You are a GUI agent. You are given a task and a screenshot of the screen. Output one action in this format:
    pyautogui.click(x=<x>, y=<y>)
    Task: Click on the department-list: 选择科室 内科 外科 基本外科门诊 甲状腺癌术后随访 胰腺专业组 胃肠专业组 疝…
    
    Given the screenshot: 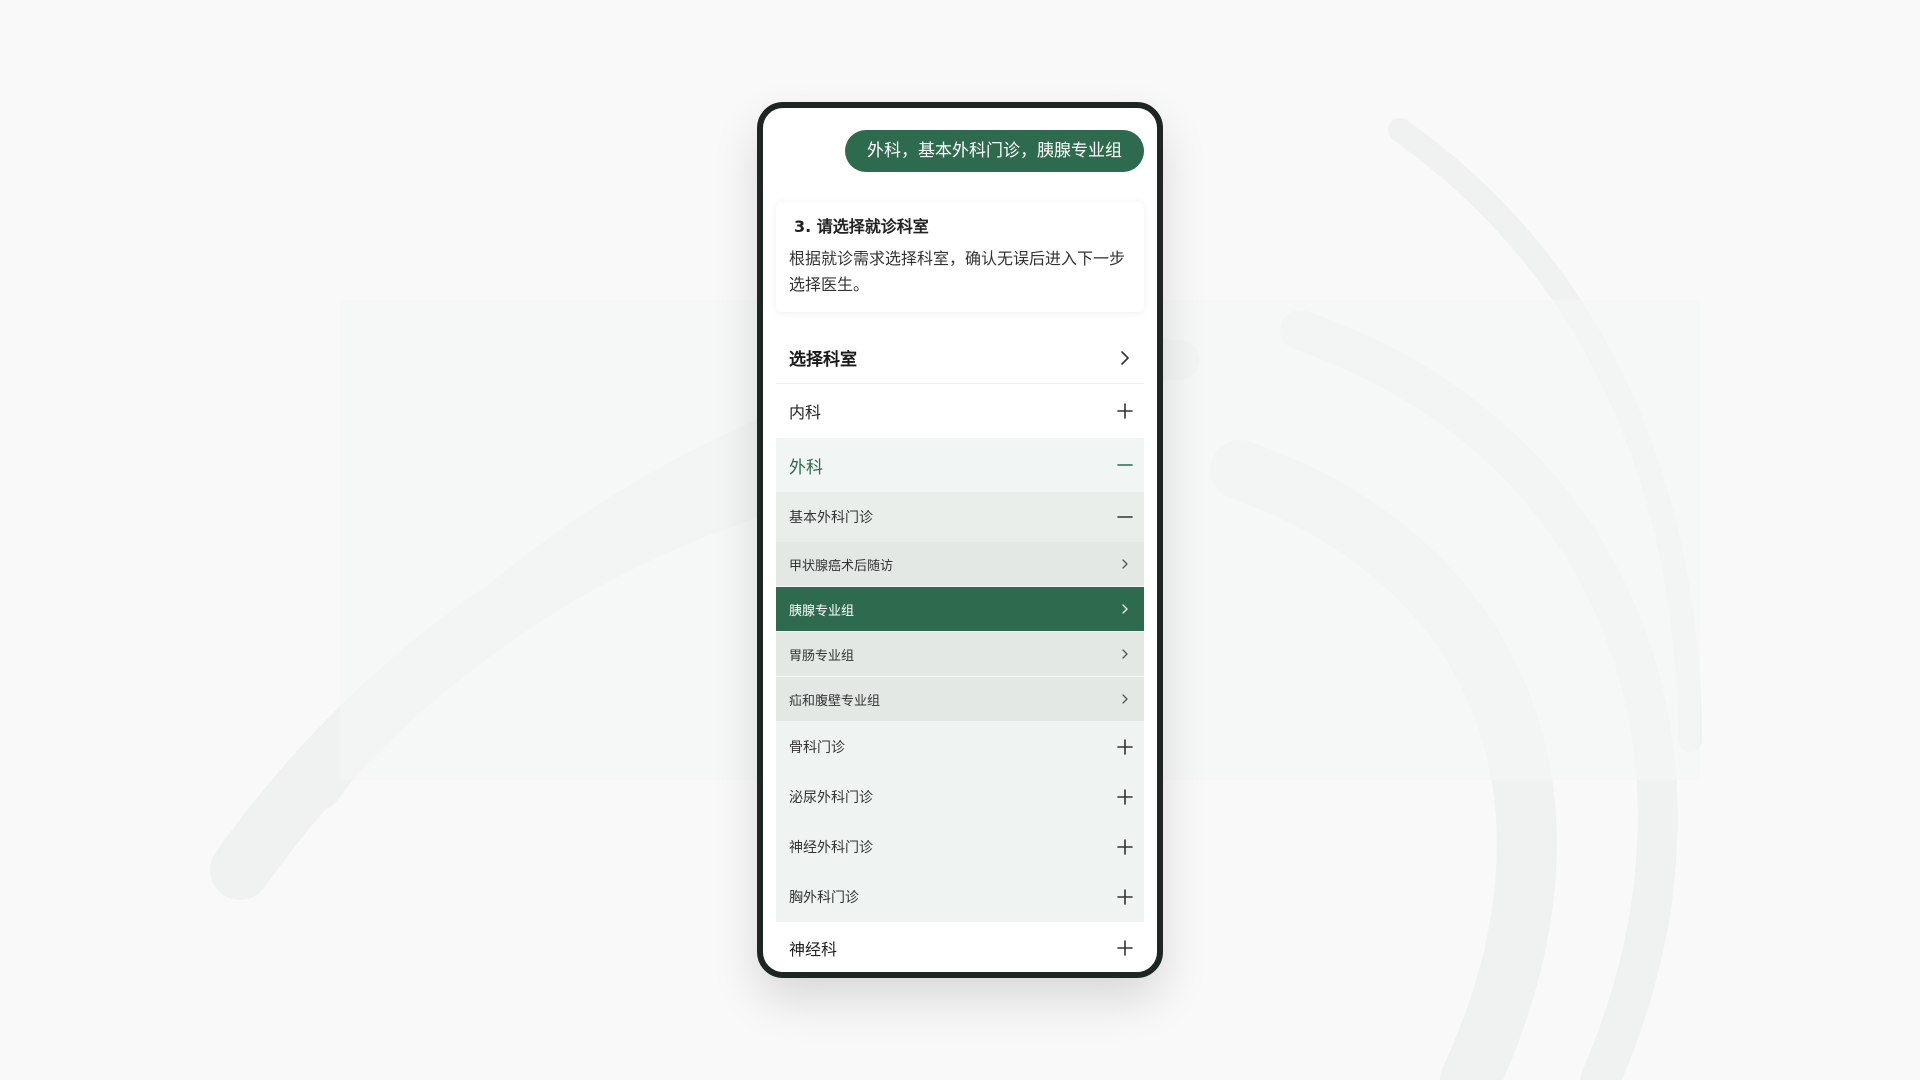 What is the action you would take?
    pyautogui.click(x=960, y=652)
    